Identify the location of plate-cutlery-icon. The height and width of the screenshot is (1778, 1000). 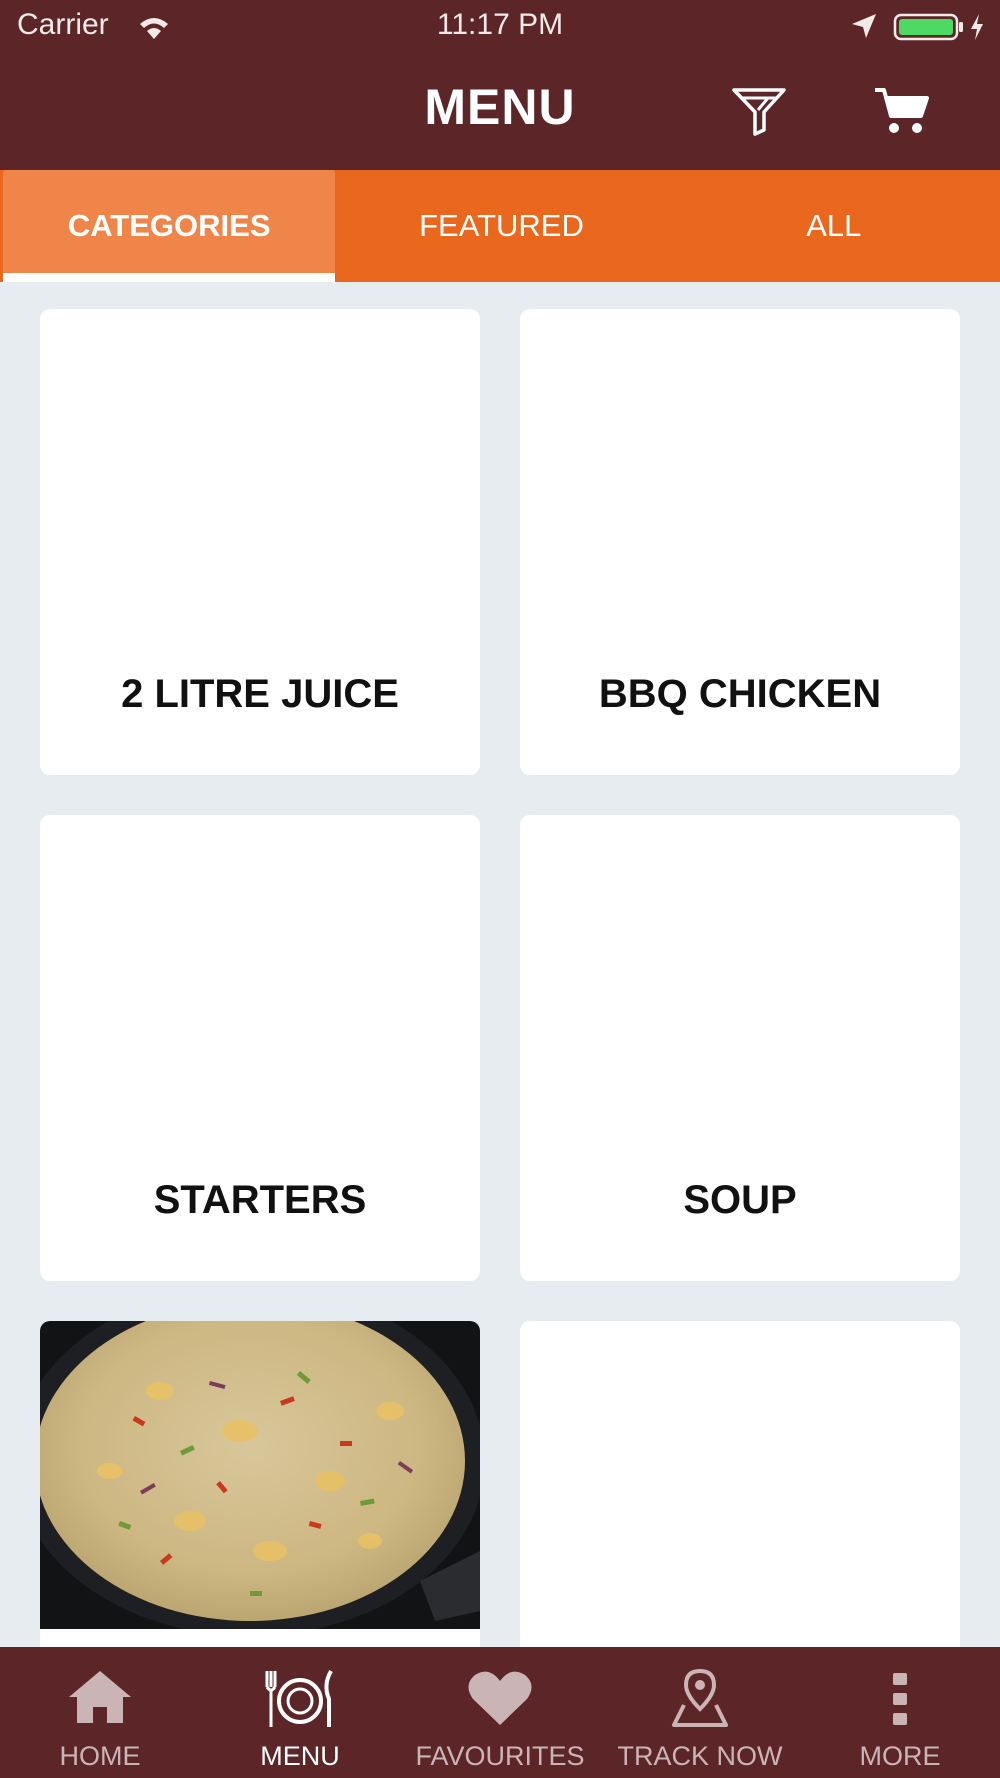
(299, 1698).